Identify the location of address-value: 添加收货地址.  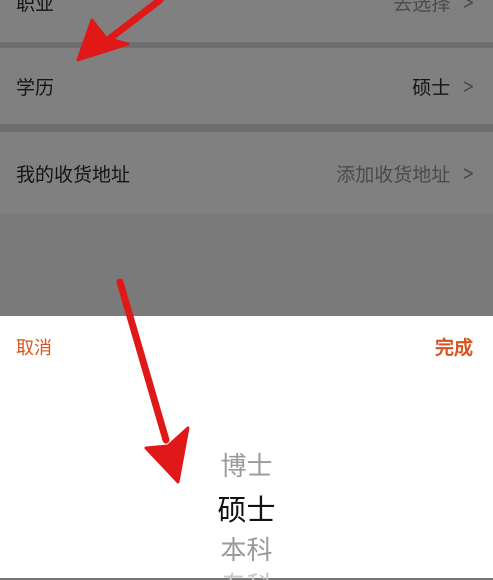
(393, 174).